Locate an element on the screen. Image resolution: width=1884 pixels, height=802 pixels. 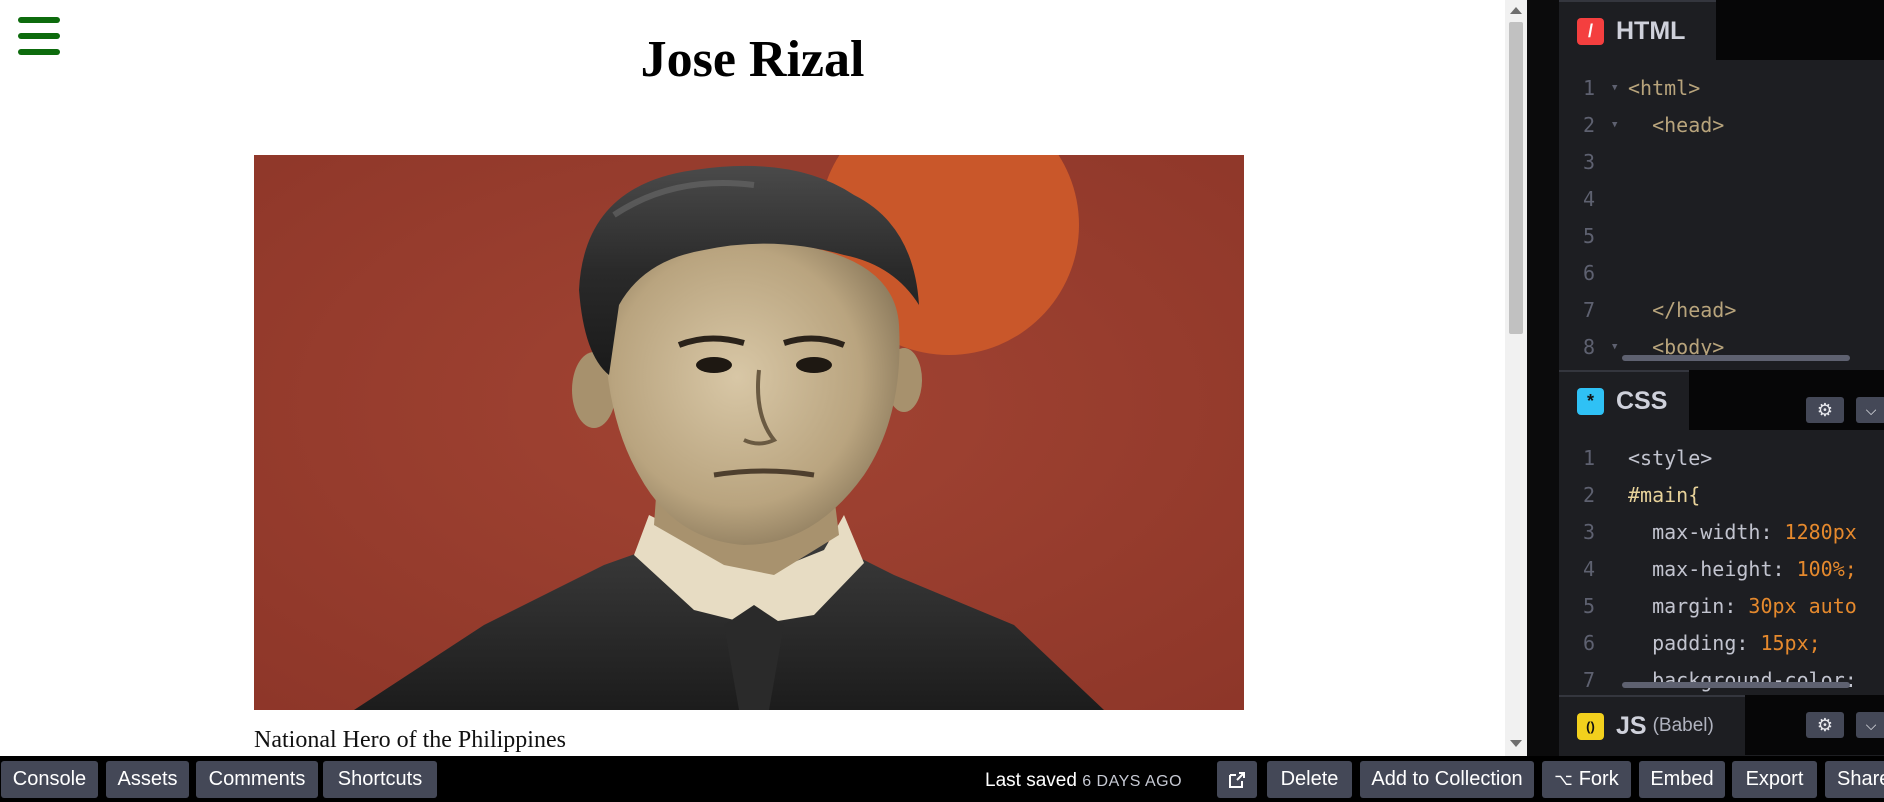
console-button: Console is located at coordinates (49, 779).